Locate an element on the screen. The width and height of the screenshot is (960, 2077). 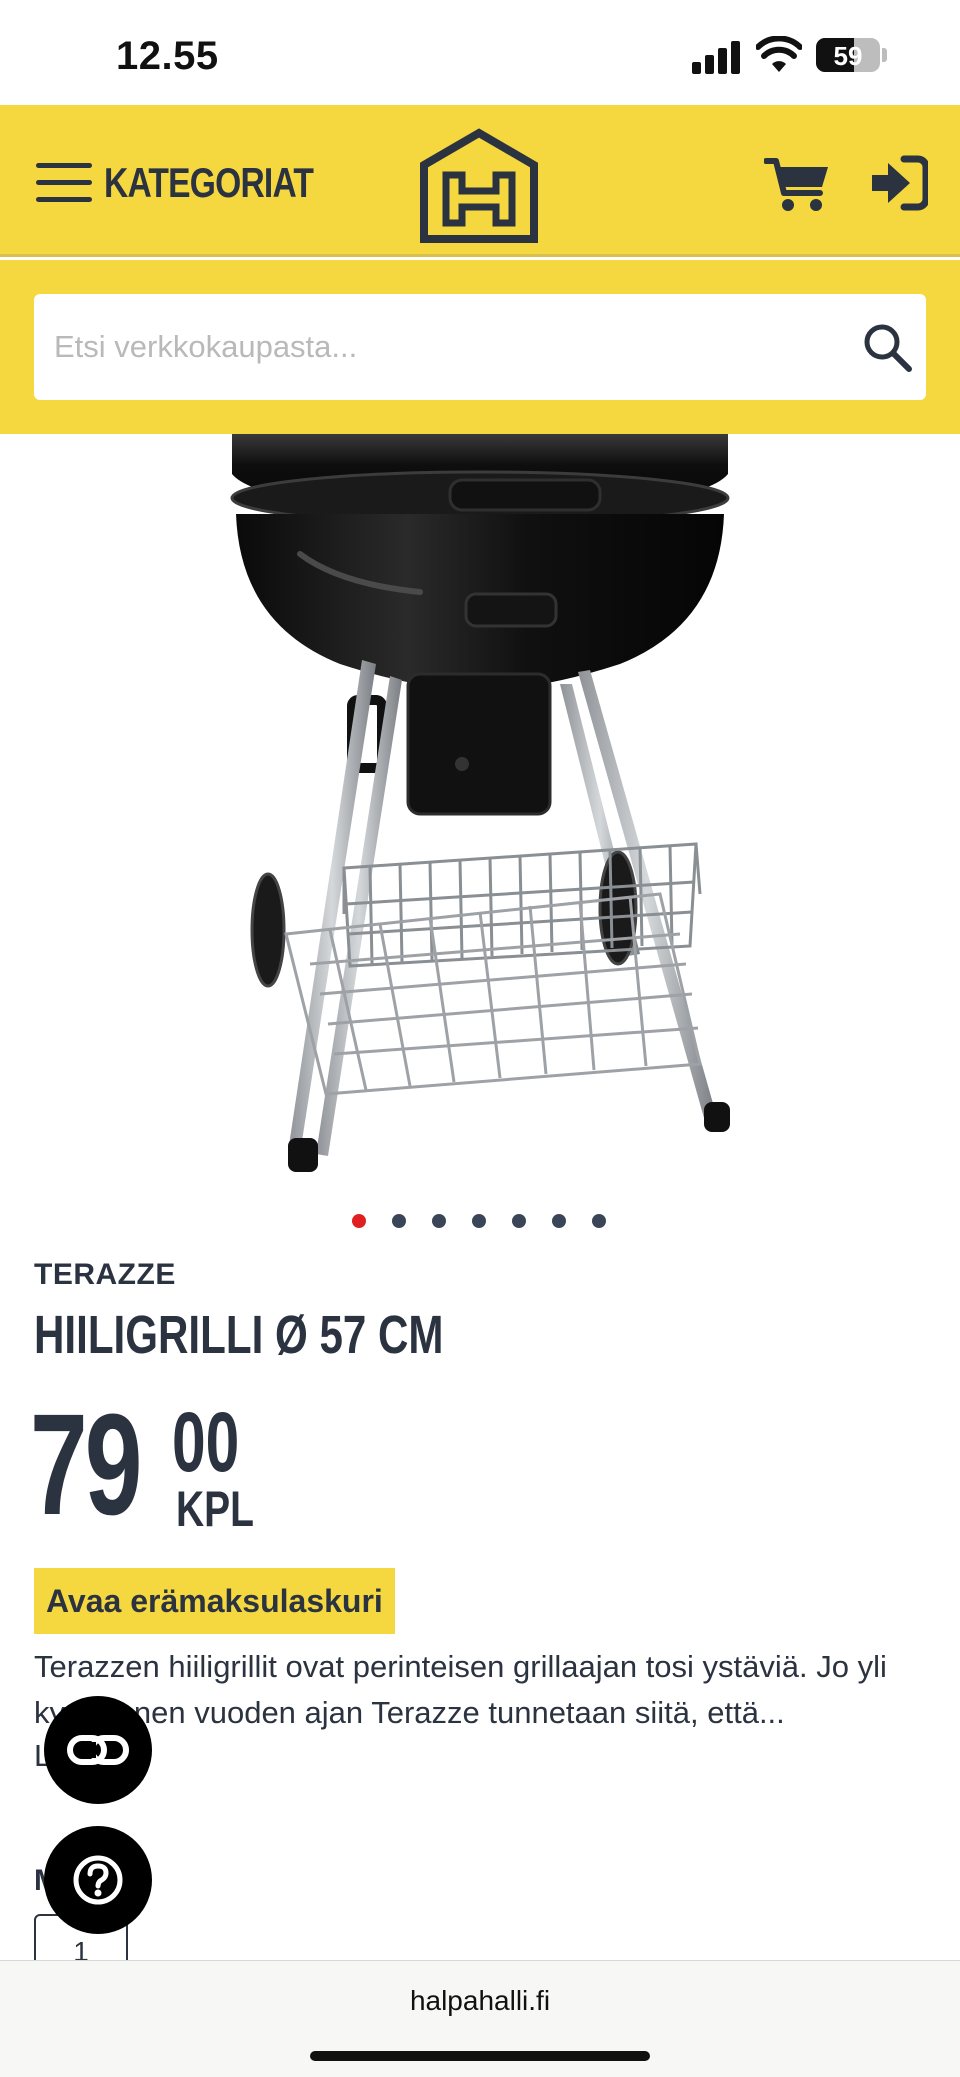
halpahalli-logo-icon is located at coordinates (479, 186).